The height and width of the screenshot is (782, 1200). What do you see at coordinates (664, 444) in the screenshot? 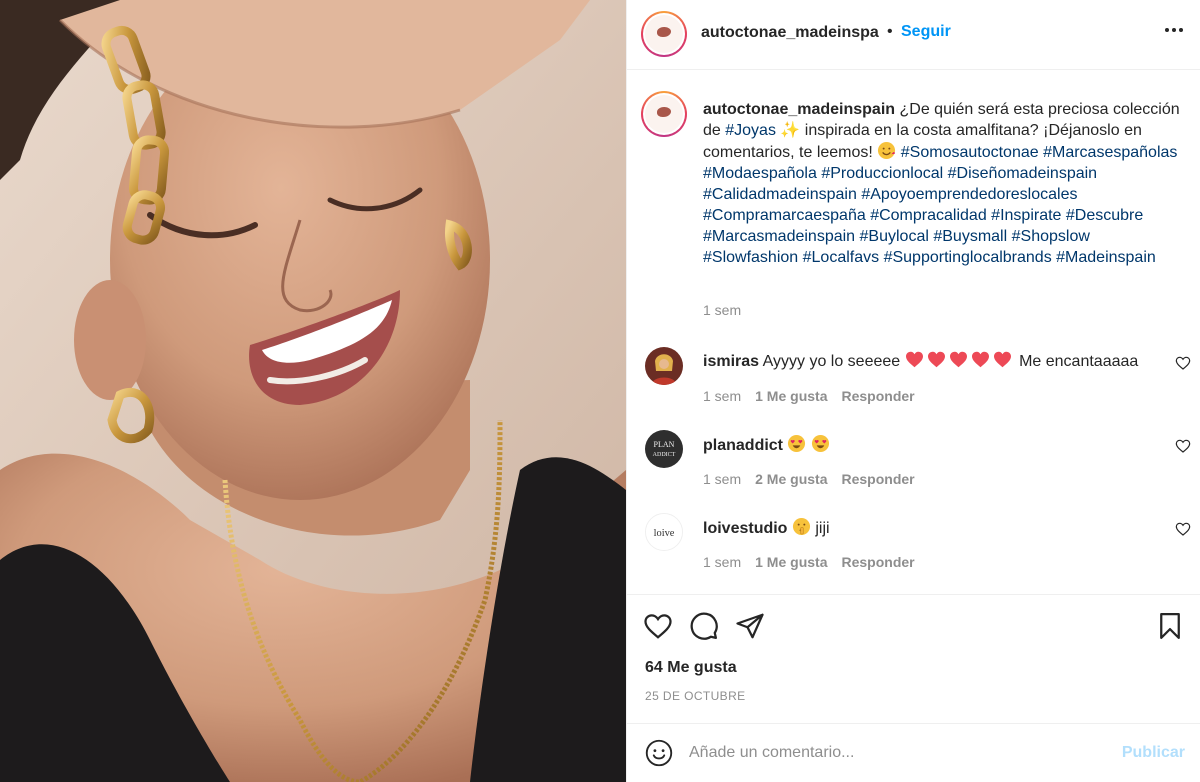
I see `avatar-text: PLAN` at bounding box center [664, 444].